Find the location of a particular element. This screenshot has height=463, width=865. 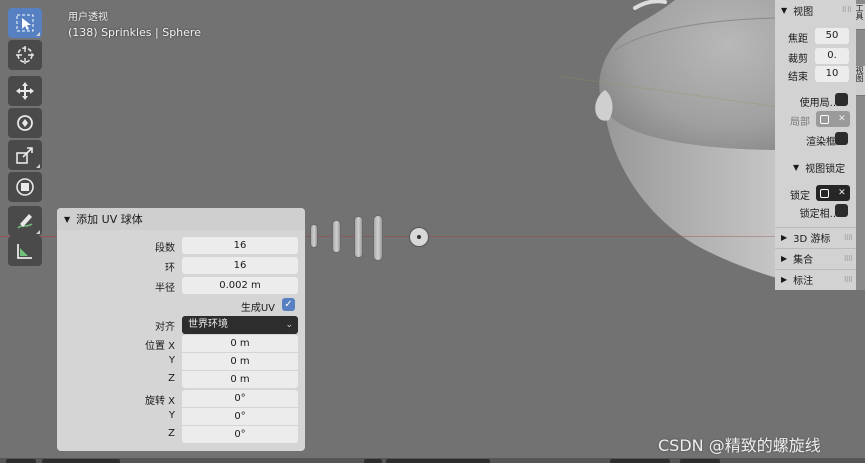

operator-panel-title: 添加 UV 球体 is located at coordinates (109, 219).